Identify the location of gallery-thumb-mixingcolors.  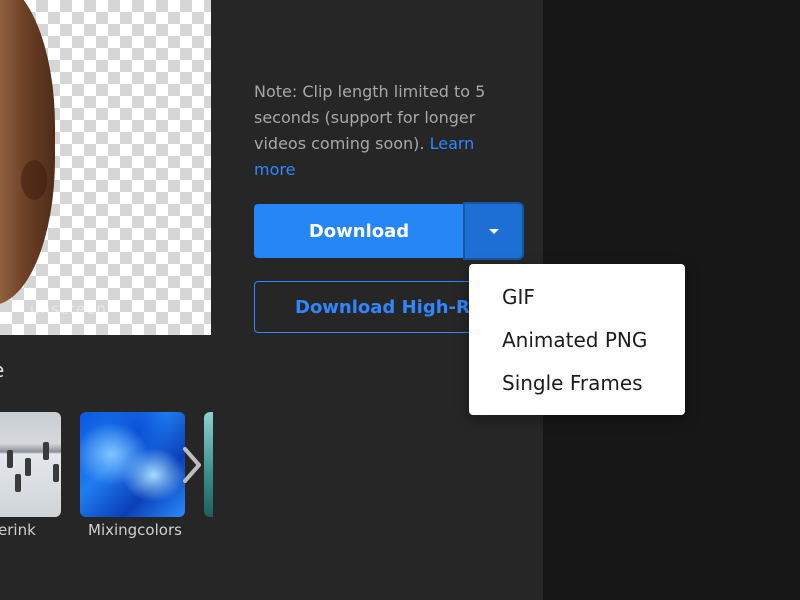
(132, 464).